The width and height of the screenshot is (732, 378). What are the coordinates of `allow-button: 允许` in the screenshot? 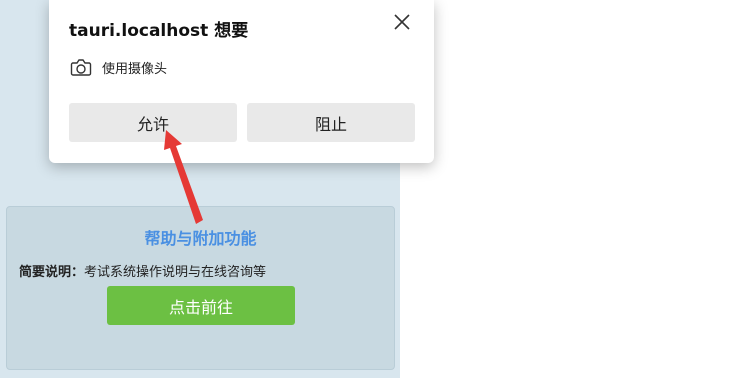 It's located at (153, 122).